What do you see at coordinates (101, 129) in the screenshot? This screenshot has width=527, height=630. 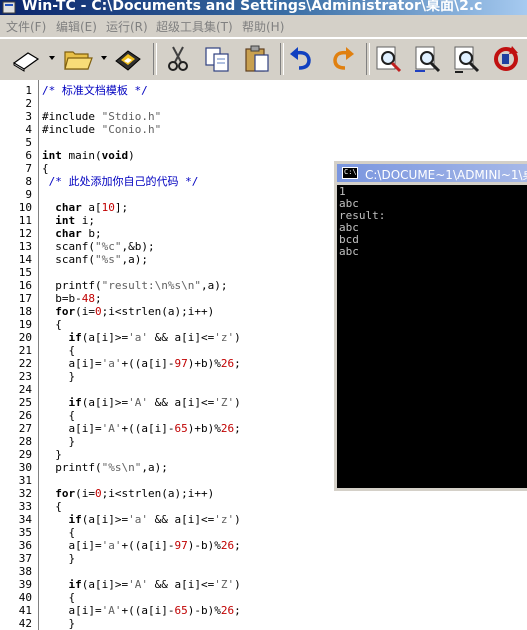 I see `code-line: #include "Conio.h"` at bounding box center [101, 129].